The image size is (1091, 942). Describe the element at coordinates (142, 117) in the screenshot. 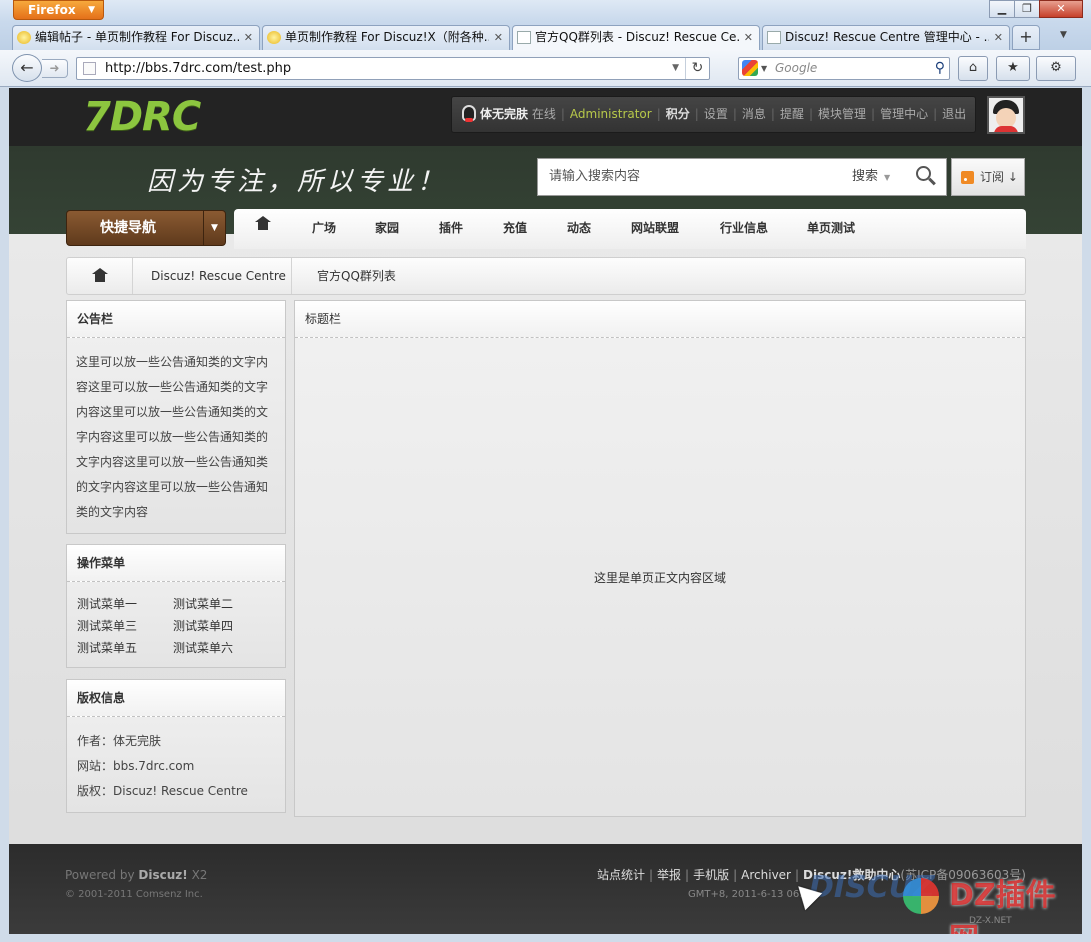

I see `site-logo: 7DRC` at that location.